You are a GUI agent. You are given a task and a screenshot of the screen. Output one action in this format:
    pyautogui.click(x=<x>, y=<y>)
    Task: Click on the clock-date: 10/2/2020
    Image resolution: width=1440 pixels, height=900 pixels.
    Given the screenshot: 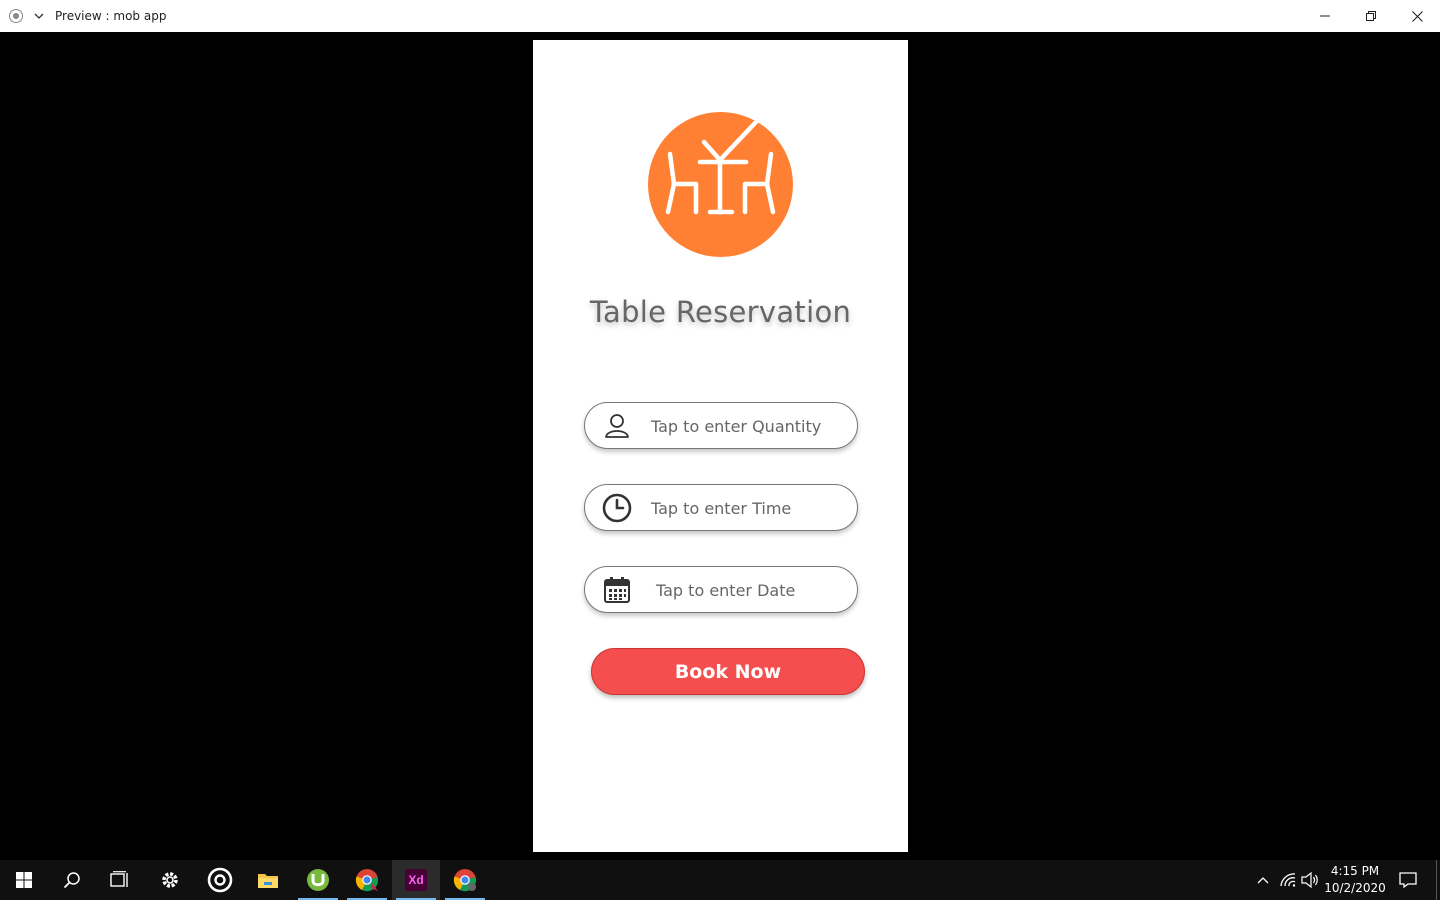 What is the action you would take?
    pyautogui.click(x=1355, y=888)
    